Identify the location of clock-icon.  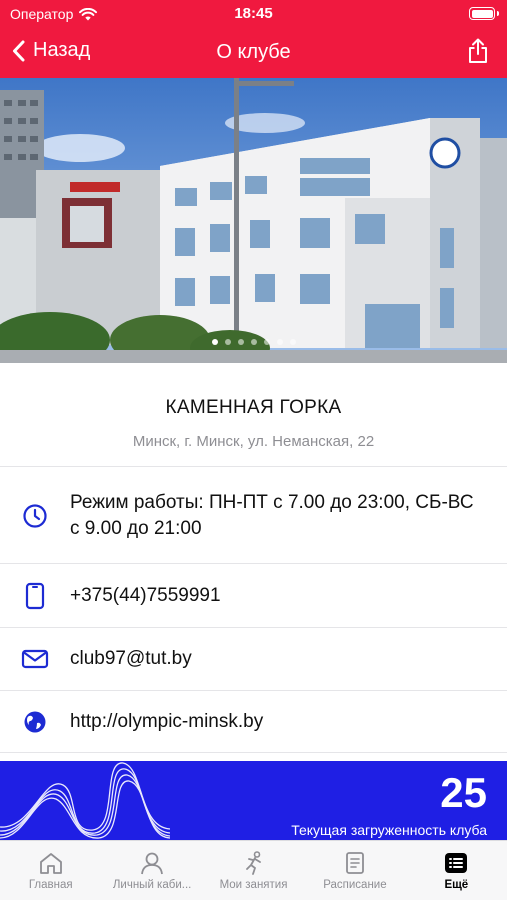
(35, 515).